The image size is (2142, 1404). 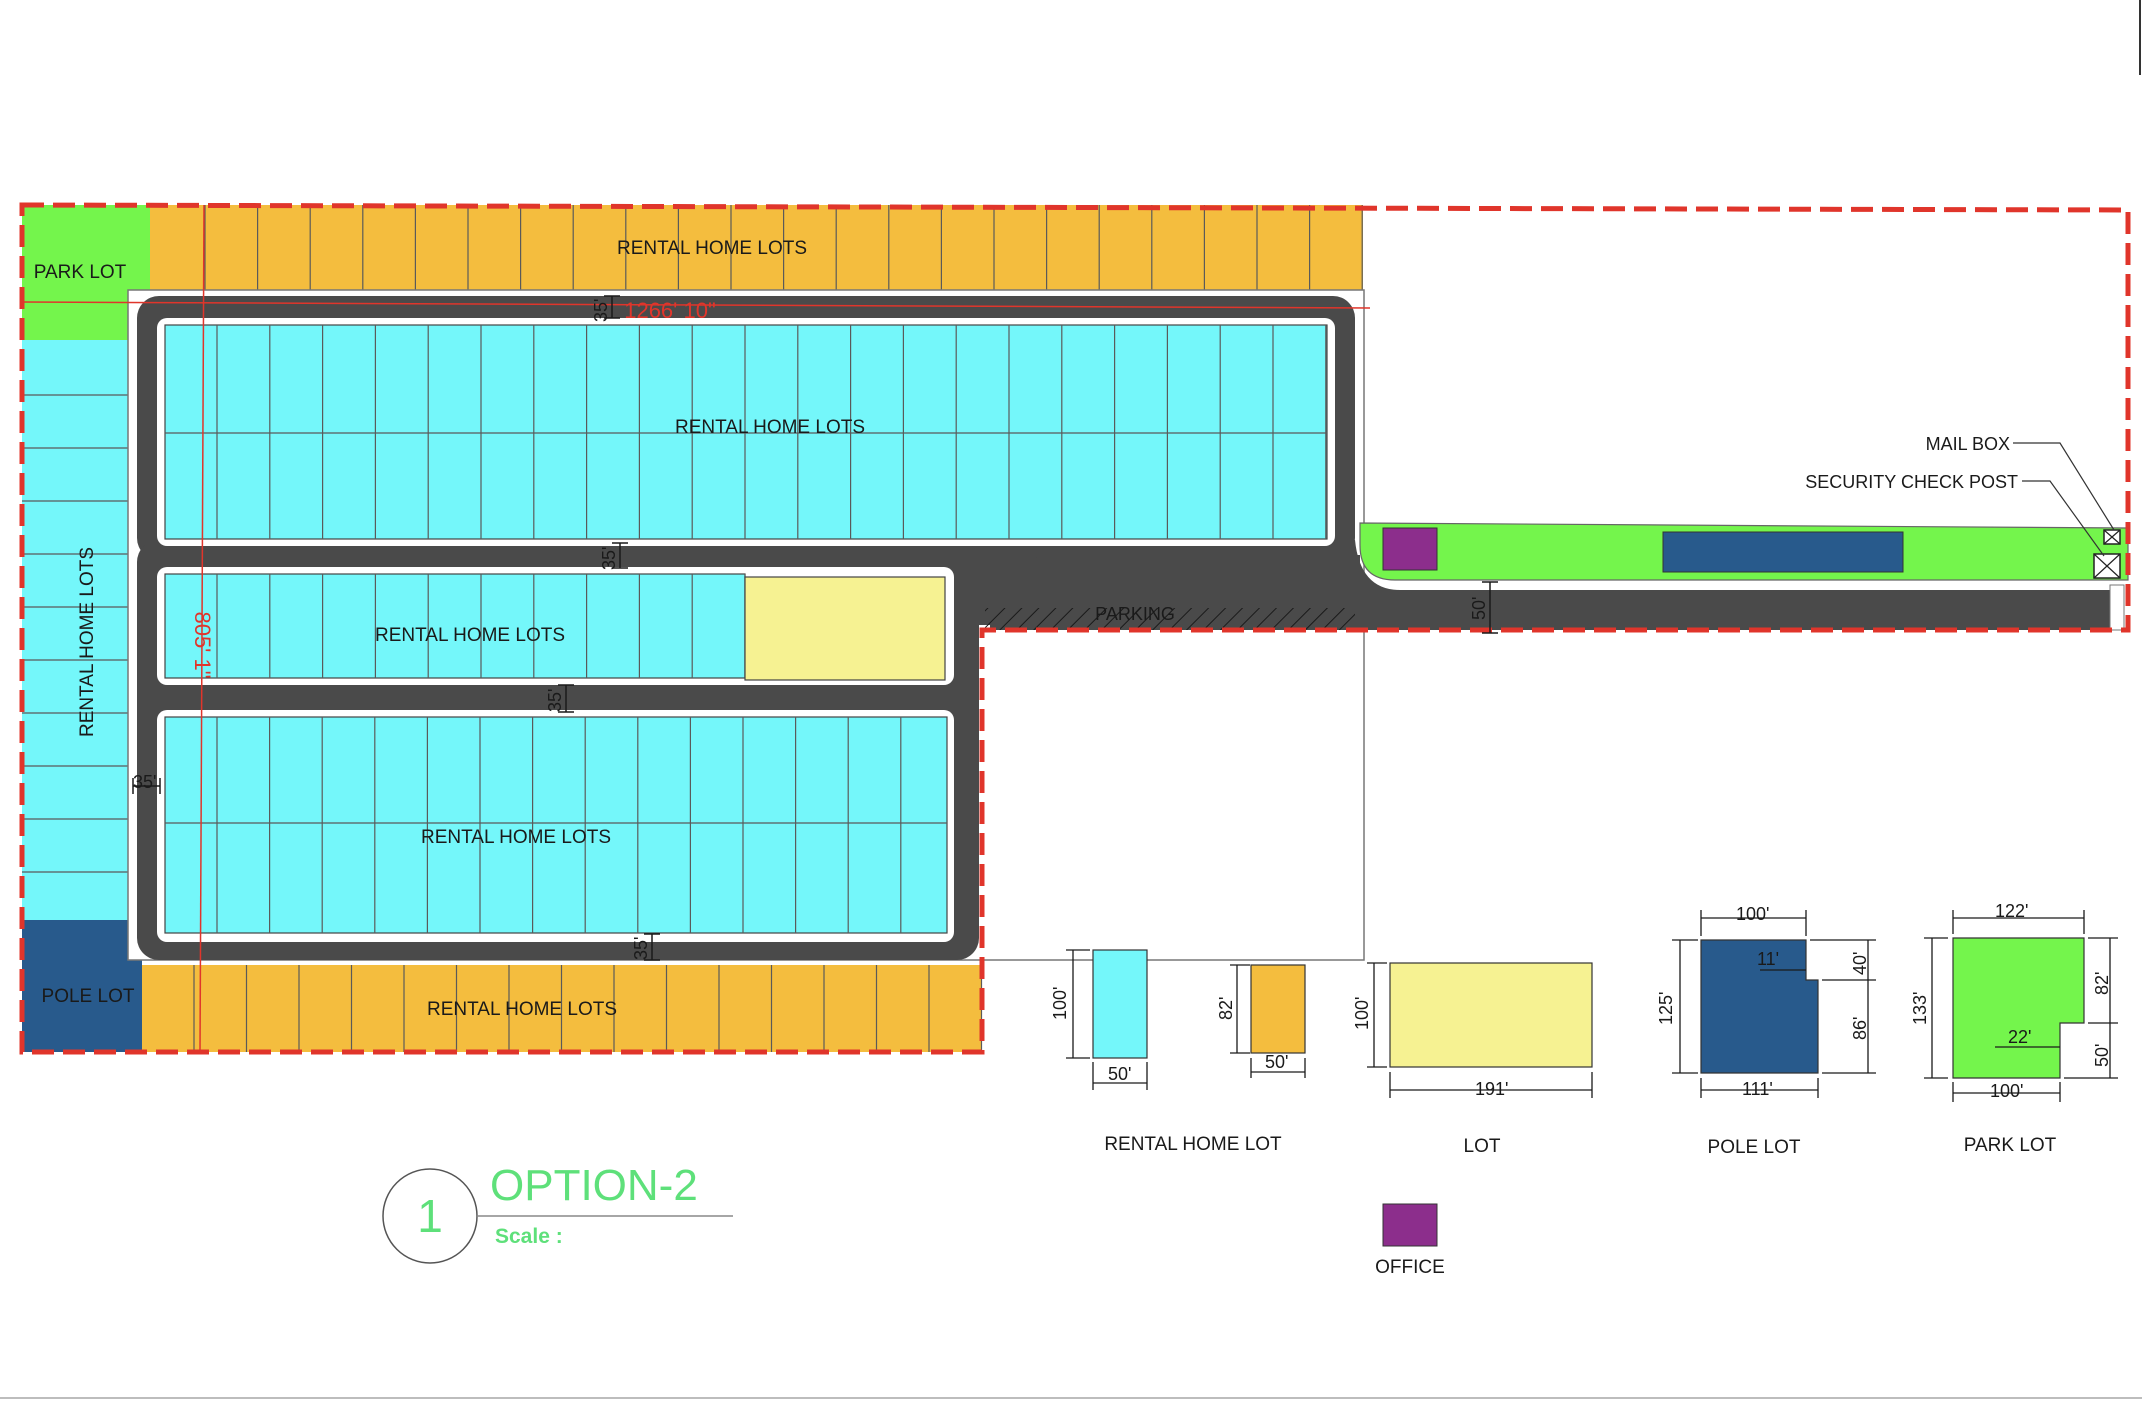 What do you see at coordinates (1491, 1015) in the screenshot?
I see `legend-lot` at bounding box center [1491, 1015].